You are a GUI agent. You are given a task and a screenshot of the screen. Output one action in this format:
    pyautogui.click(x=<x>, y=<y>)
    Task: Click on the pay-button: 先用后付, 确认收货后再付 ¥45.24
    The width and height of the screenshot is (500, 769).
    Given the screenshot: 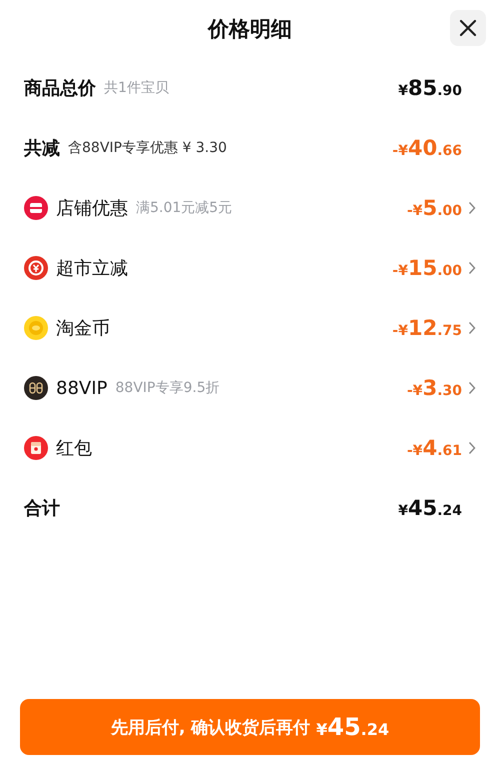 What is the action you would take?
    pyautogui.click(x=250, y=727)
    